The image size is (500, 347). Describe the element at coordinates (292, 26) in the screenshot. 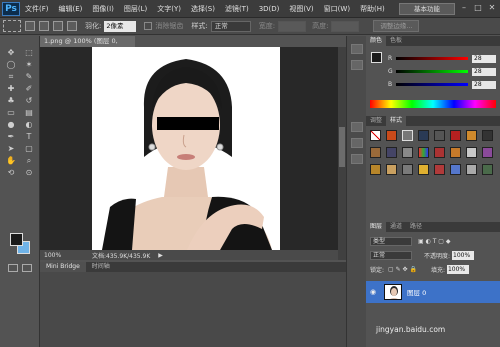

I see `width-input` at that location.